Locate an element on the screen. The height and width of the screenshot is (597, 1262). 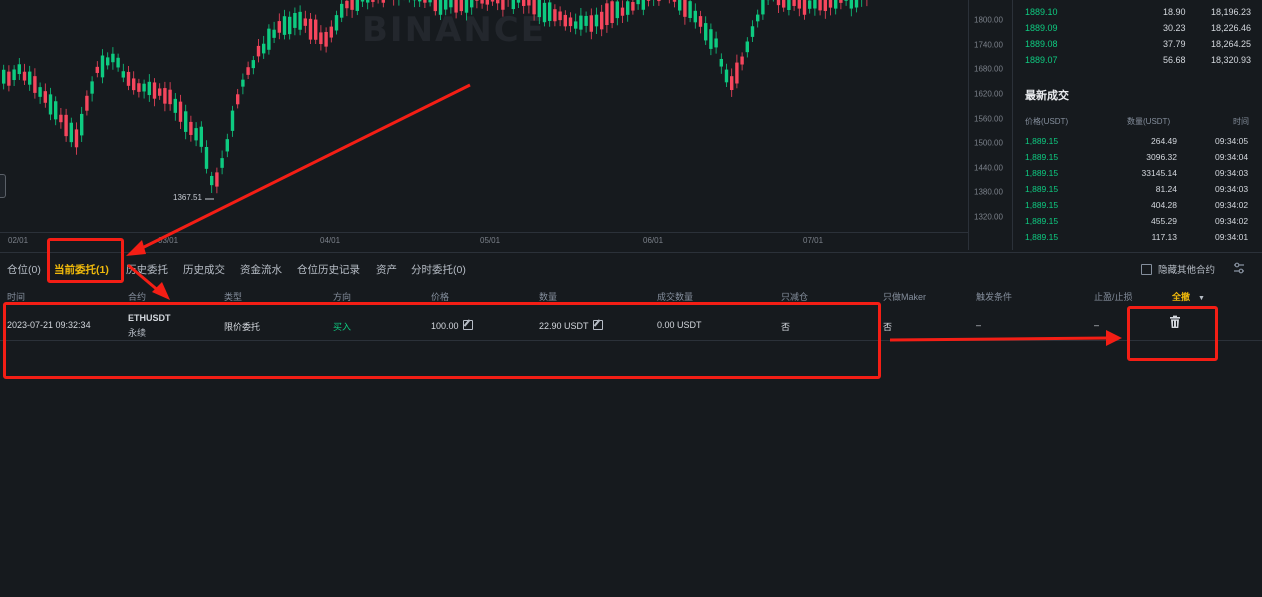
filter-settings-icon is located at coordinates (1239, 268).